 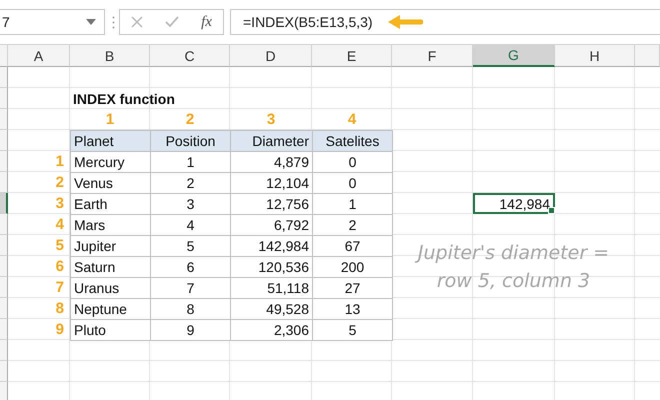 What do you see at coordinates (352, 267) in the screenshot?
I see `table-cell: 200` at bounding box center [352, 267].